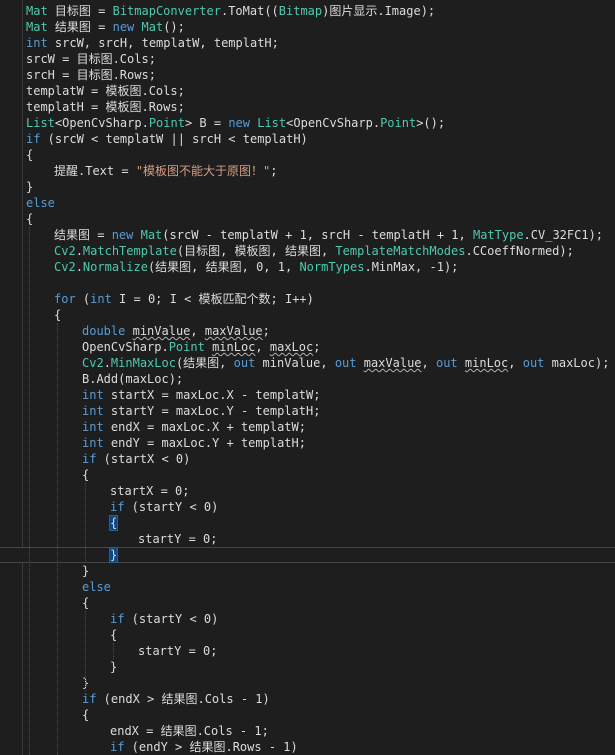 This screenshot has height=755, width=615. Describe the element at coordinates (307, 107) in the screenshot. I see `code-line: templatH = 模板图.Rows;` at that location.